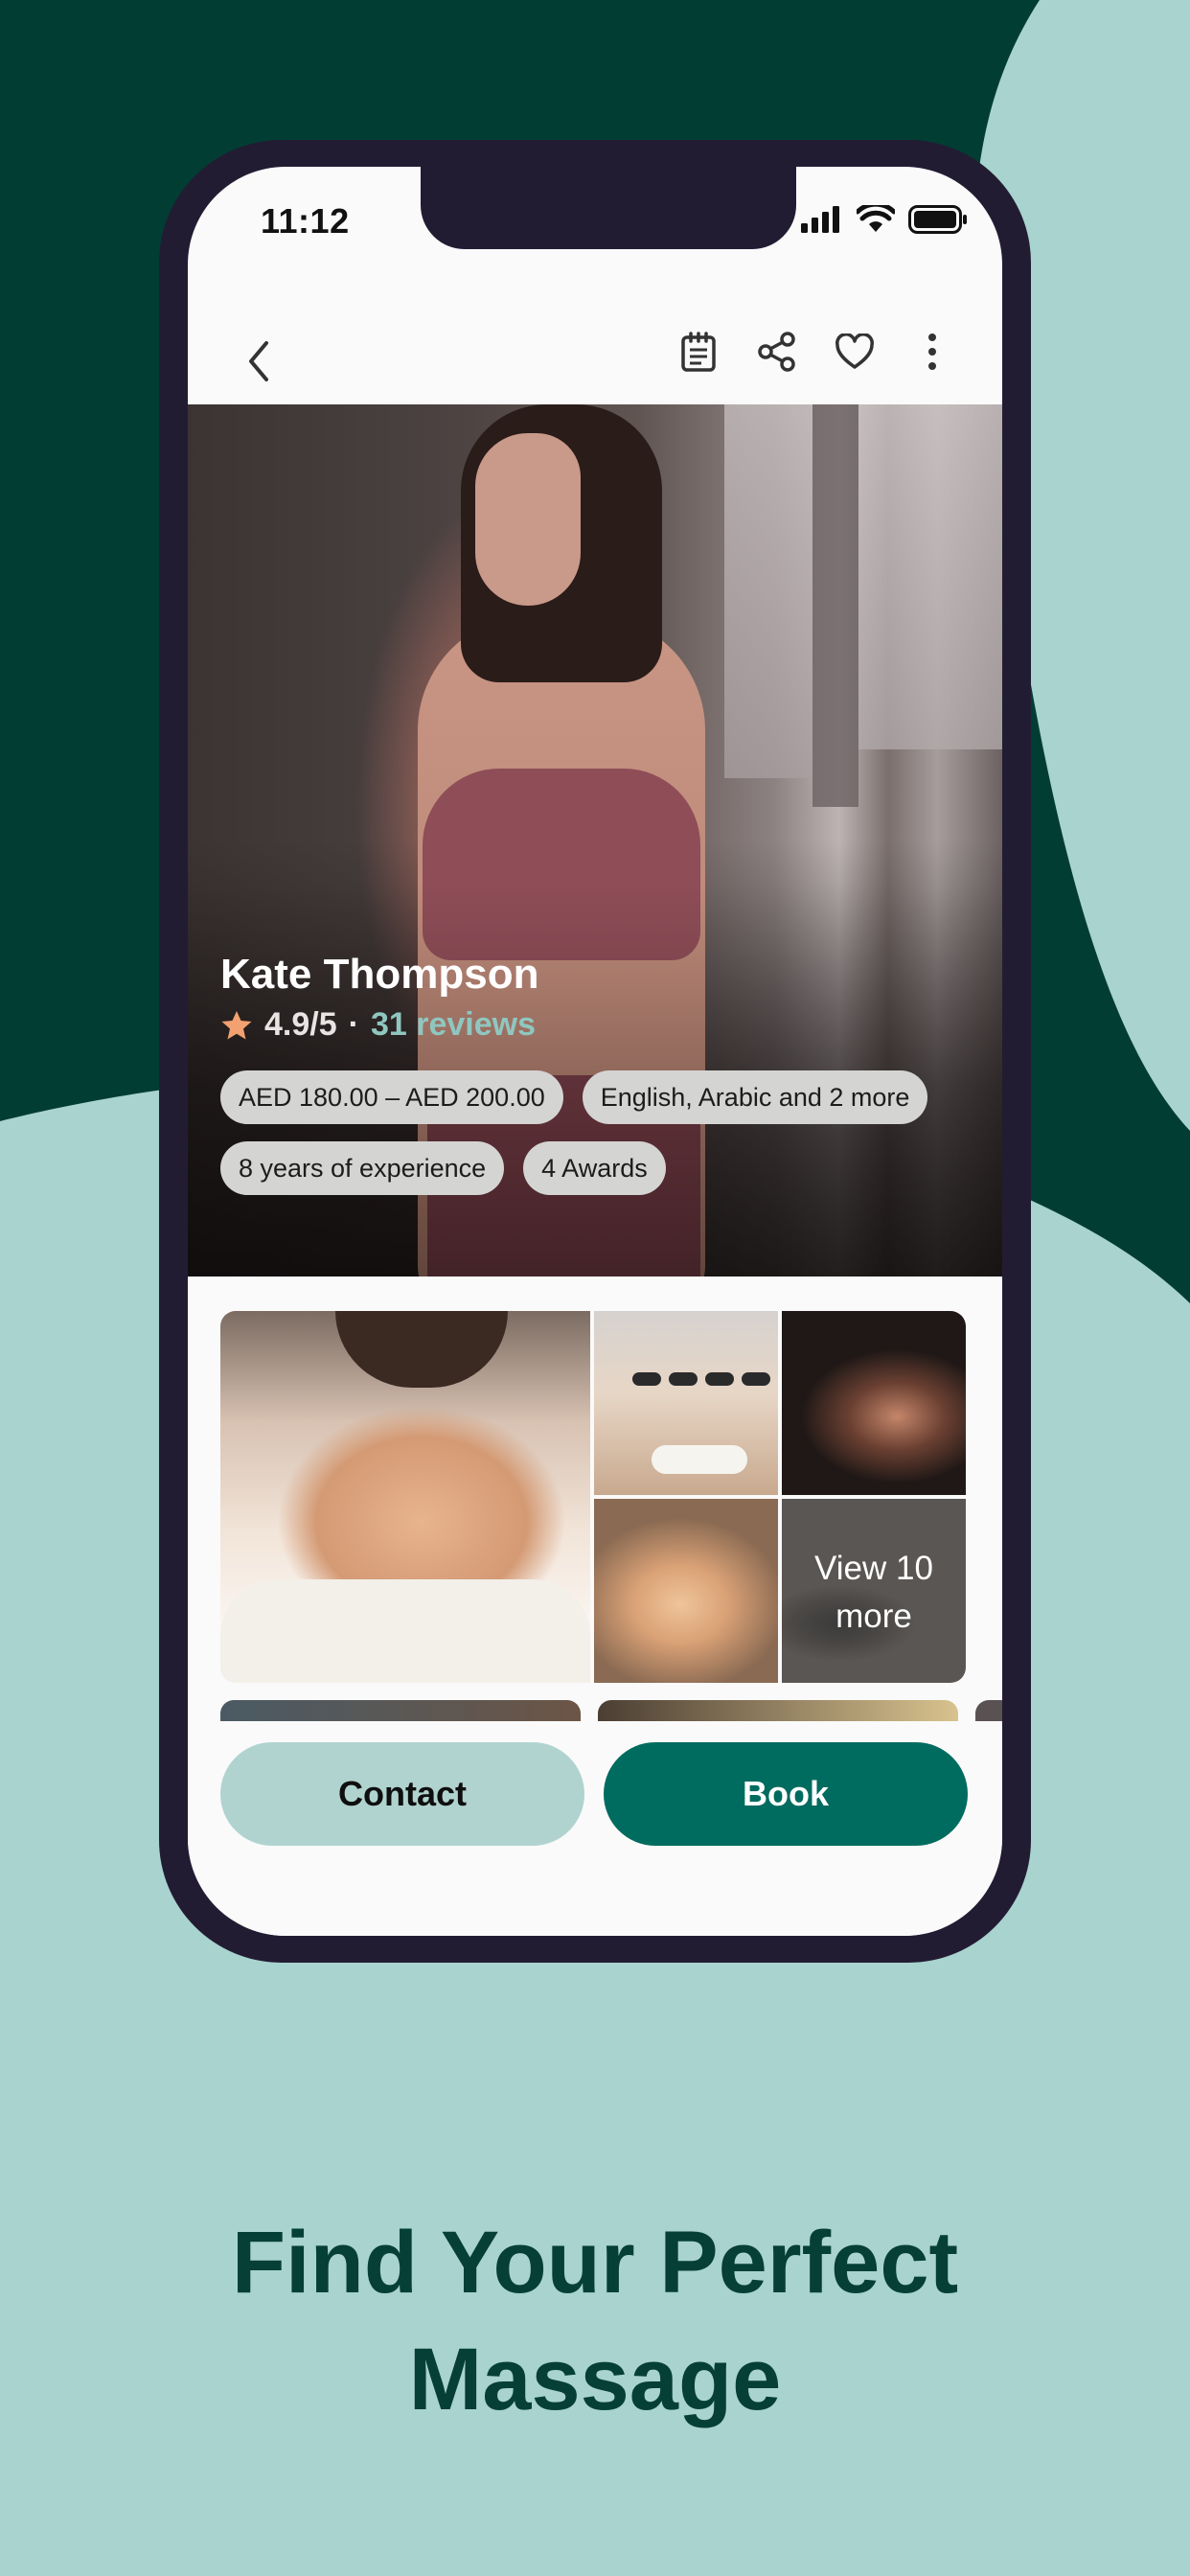 The height and width of the screenshot is (2576, 1190). Describe the element at coordinates (874, 1403) in the screenshot. I see `gallery-image-oil` at that location.